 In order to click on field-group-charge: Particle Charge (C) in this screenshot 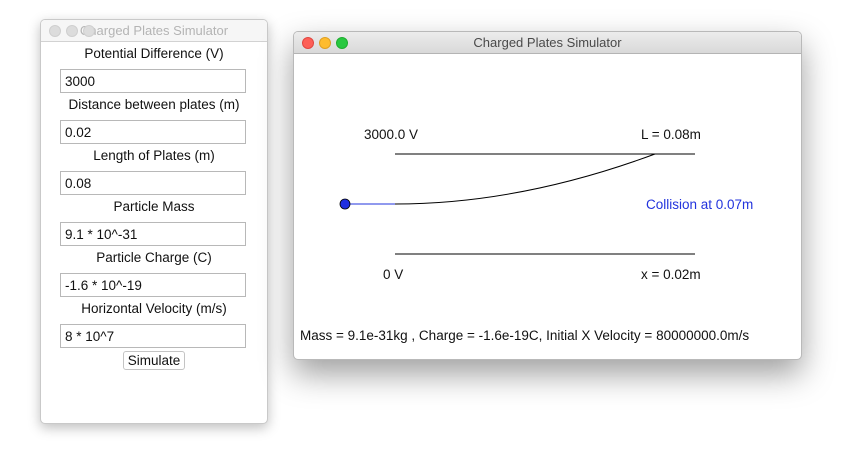, I will do `click(154, 272)`.